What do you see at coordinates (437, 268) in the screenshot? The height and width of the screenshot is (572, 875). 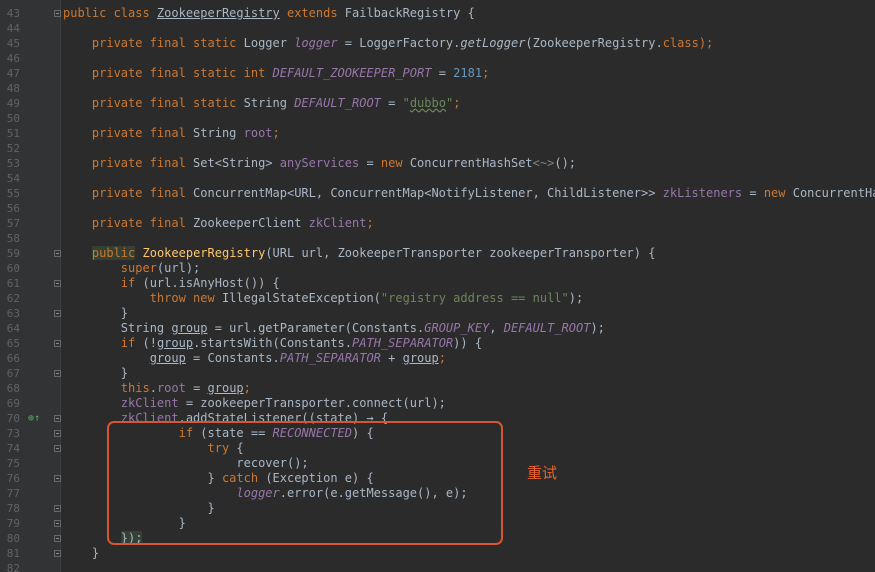 I see `code-line: 60 super(url);` at bounding box center [437, 268].